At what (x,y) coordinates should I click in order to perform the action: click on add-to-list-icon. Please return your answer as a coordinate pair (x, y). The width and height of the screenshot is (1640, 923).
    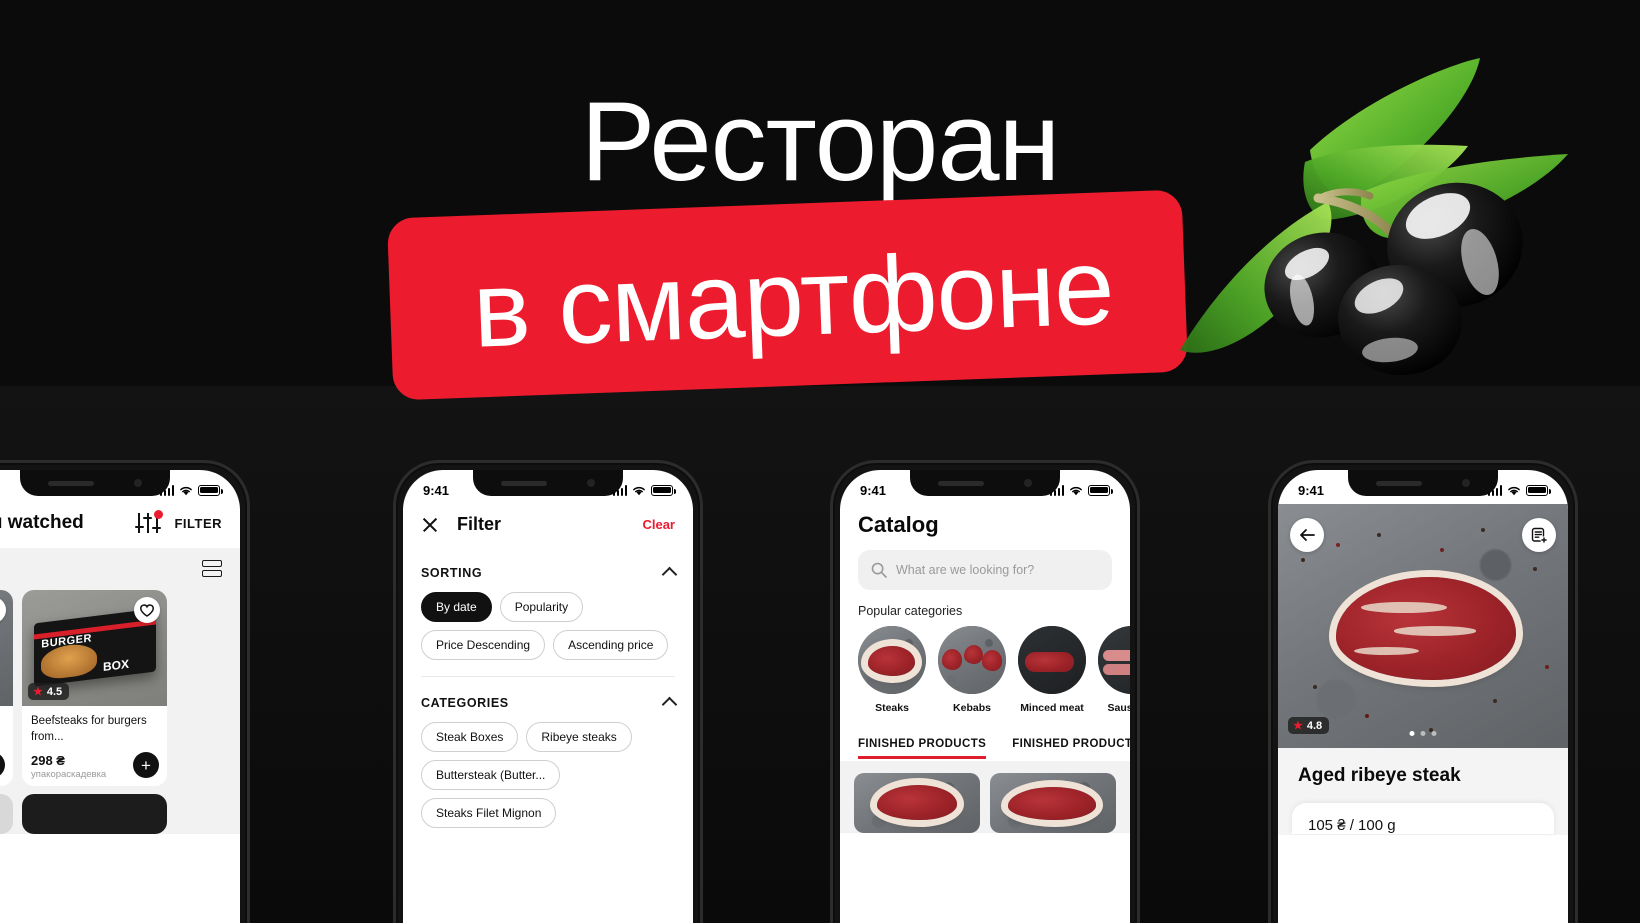
    Looking at the image, I should click on (1539, 535).